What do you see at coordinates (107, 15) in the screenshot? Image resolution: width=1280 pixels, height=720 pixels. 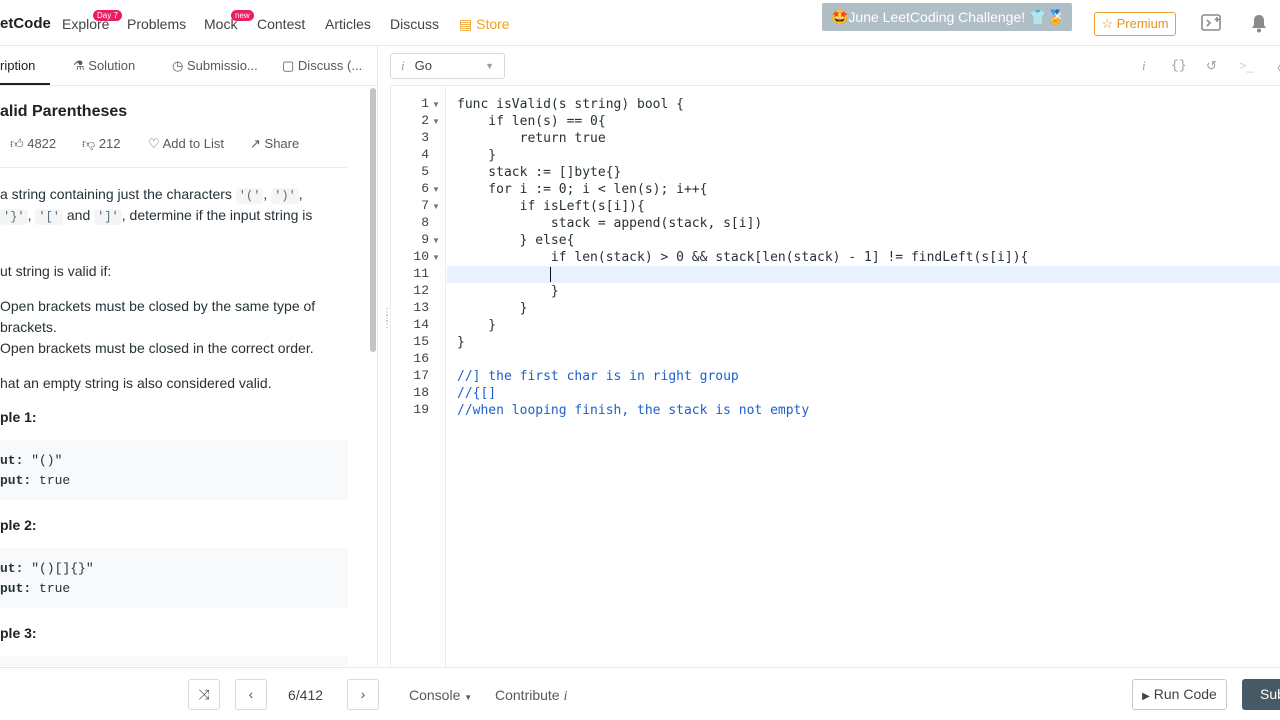 I see `nav-explore-badge: Day 7` at bounding box center [107, 15].